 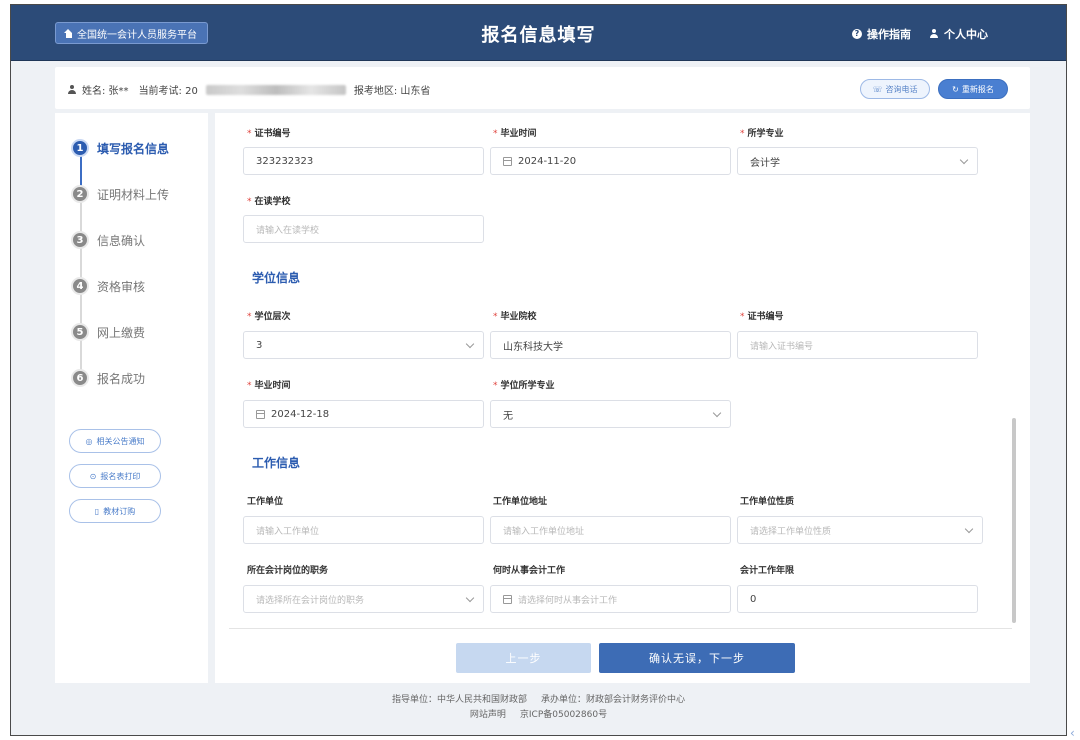 What do you see at coordinates (767, 502) in the screenshot?
I see `work-nature-label: 工作单位性质` at bounding box center [767, 502].